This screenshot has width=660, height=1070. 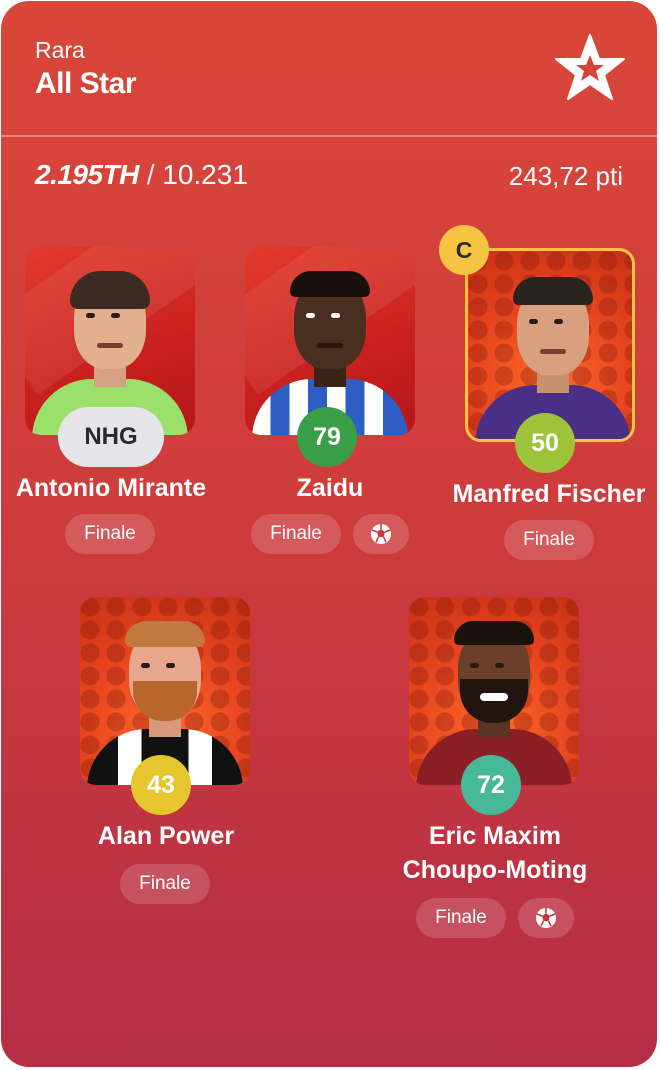 I want to click on player-card: NHG Antonio Mirante Finale, so click(x=111, y=407).